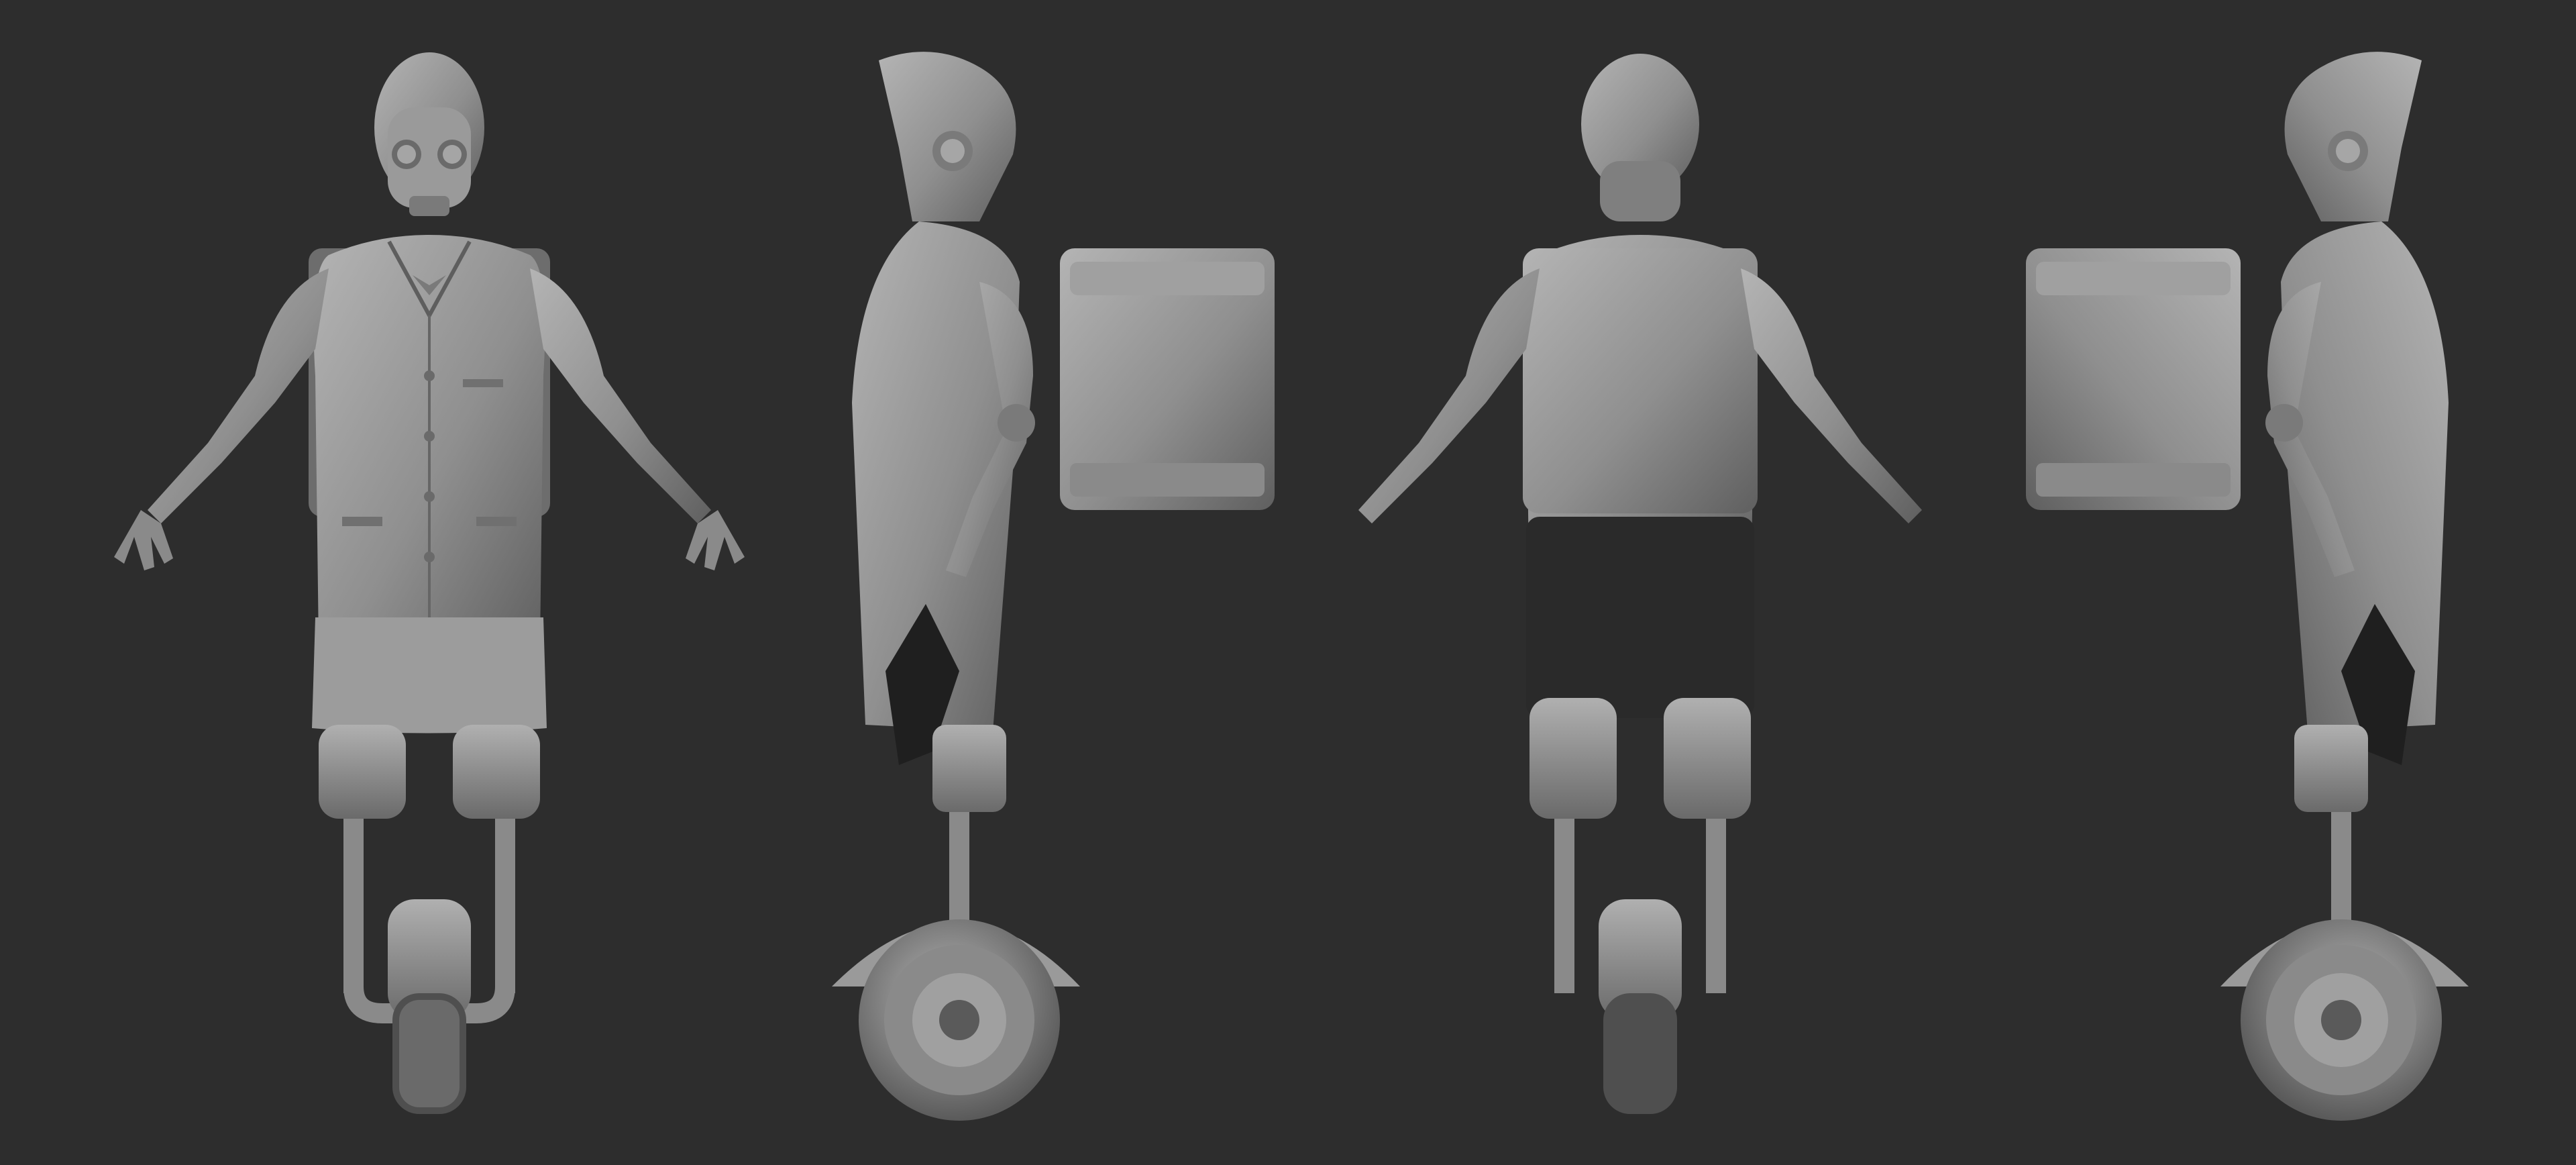 The width and height of the screenshot is (2576, 1165). Describe the element at coordinates (1640, 380) in the screenshot. I see `backpack` at that location.